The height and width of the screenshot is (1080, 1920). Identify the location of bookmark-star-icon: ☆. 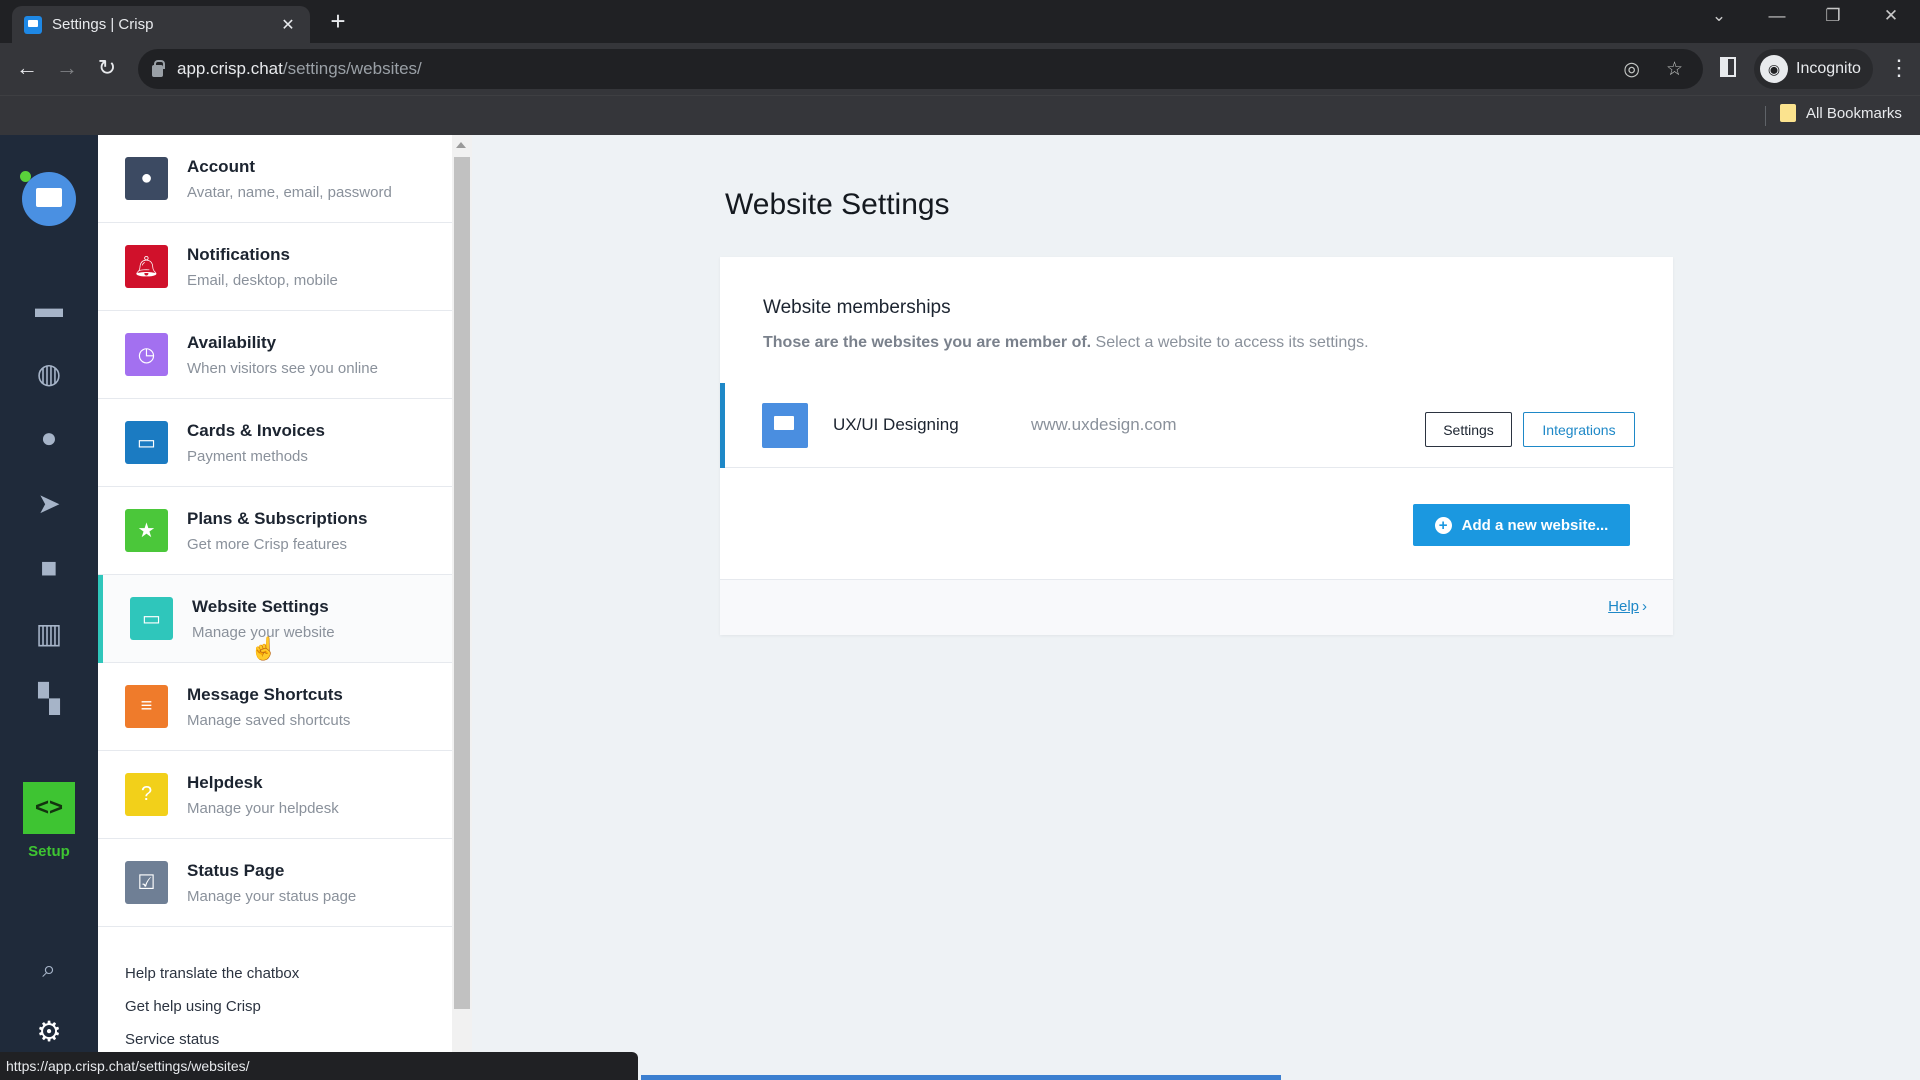
(1674, 69).